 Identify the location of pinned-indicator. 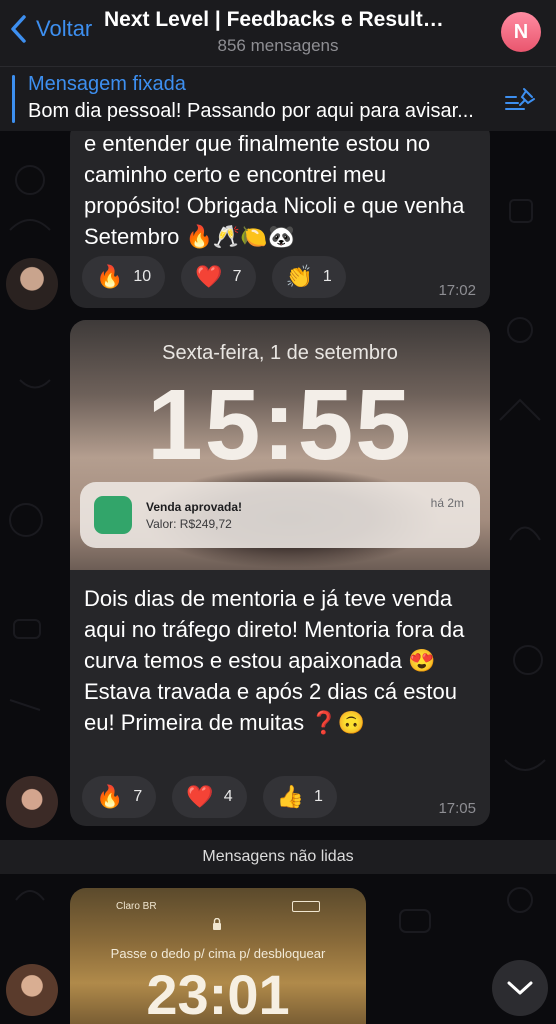
(13, 99).